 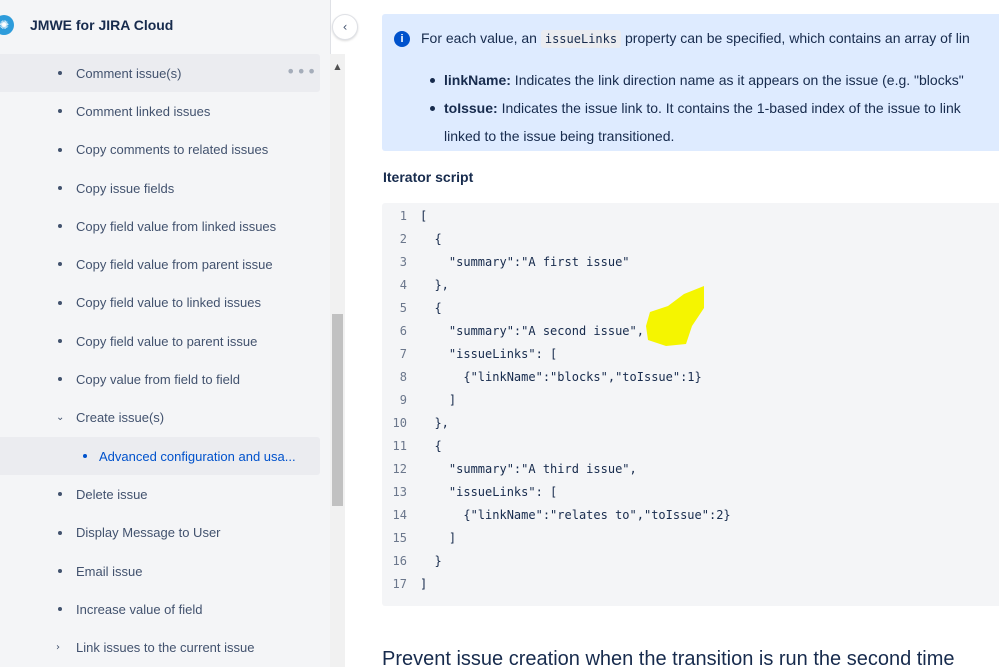 What do you see at coordinates (403, 400) in the screenshot?
I see `line-number: 9` at bounding box center [403, 400].